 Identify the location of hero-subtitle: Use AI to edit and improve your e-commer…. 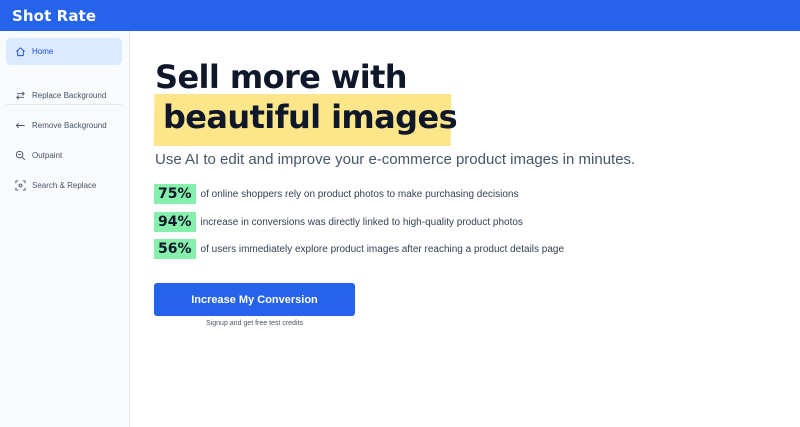
(395, 159).